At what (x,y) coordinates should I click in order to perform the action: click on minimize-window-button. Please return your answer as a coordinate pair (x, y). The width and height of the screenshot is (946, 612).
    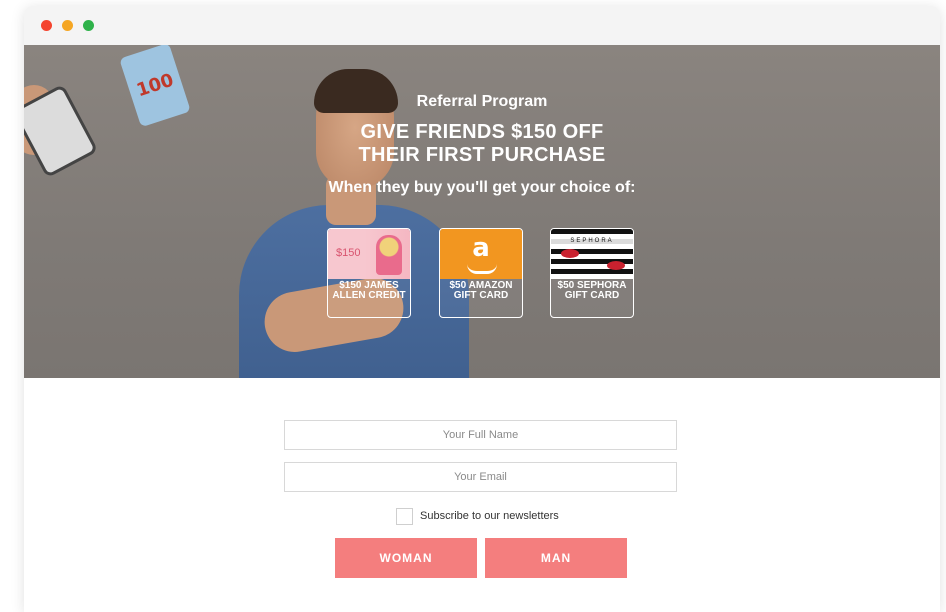
    Looking at the image, I should click on (67, 25).